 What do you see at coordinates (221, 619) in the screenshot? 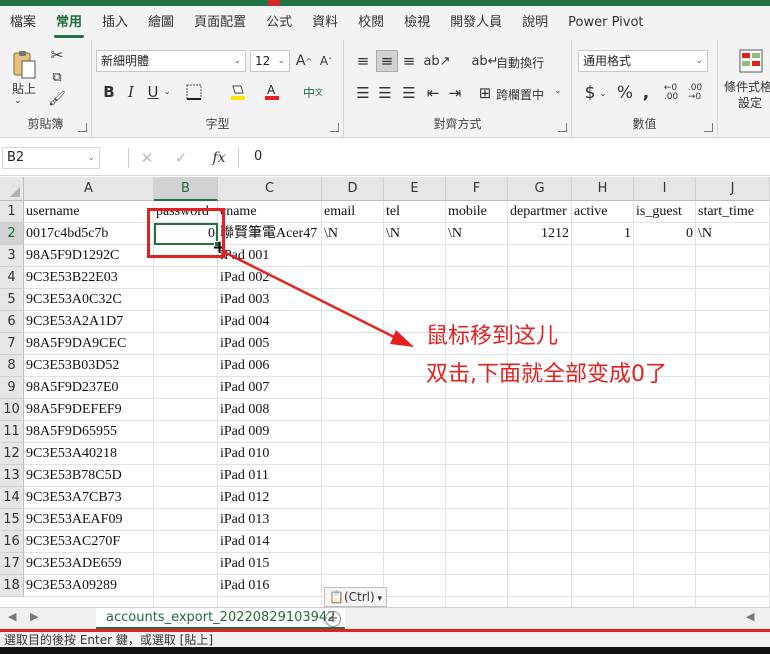
I see `sheet-tab-accounts: accounts_export_20220829103942` at bounding box center [221, 619].